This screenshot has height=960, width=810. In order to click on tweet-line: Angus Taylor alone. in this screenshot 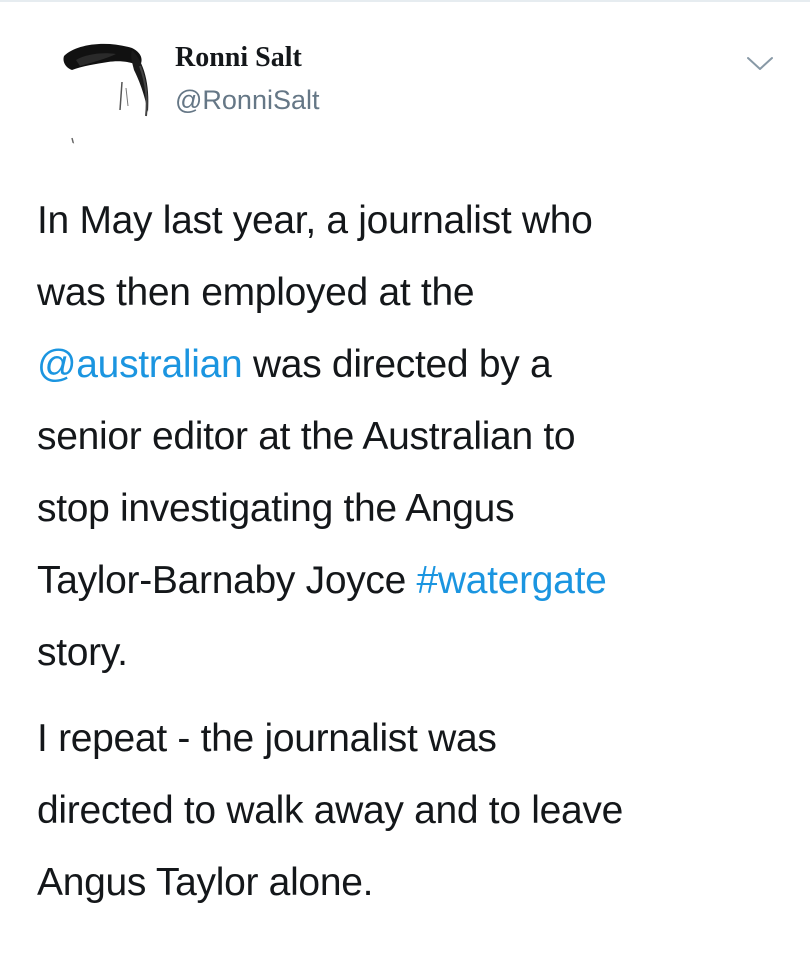, I will do `click(412, 883)`.